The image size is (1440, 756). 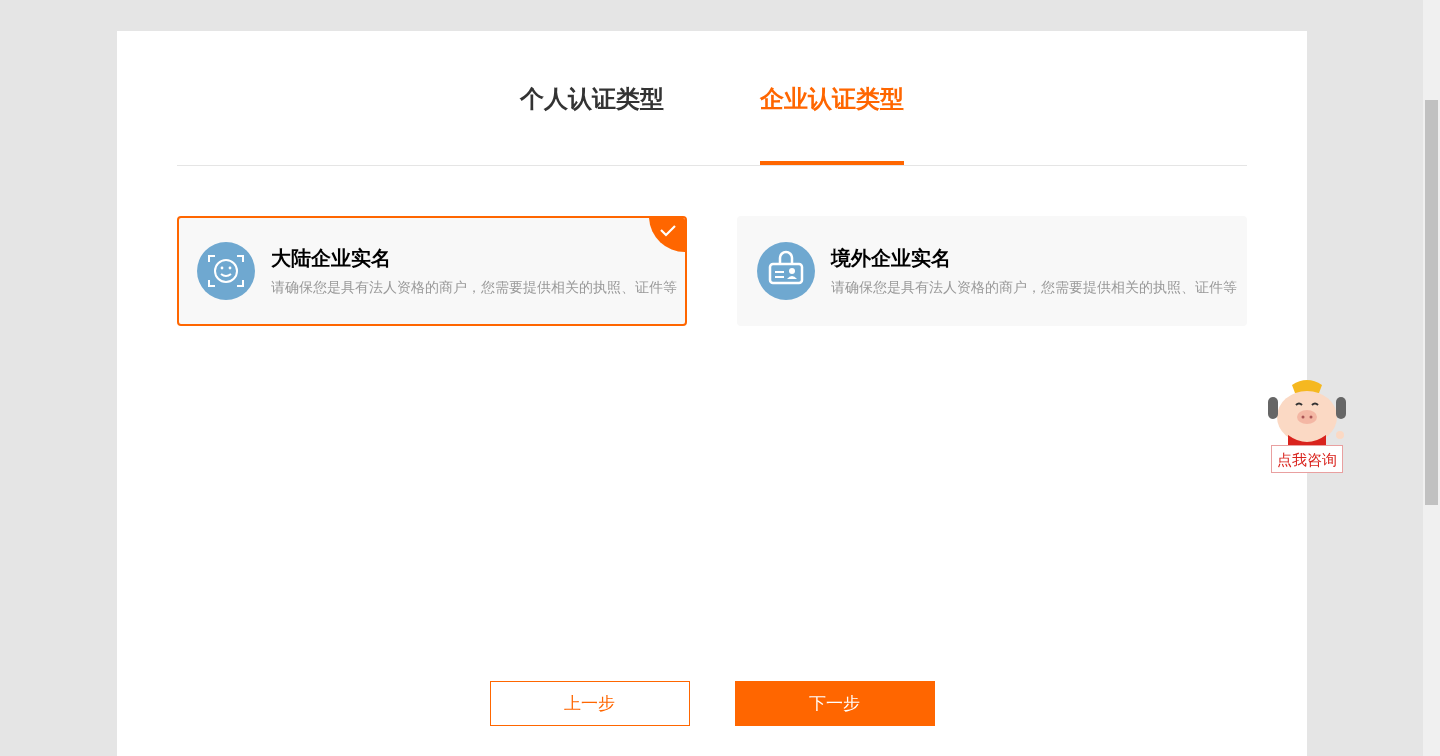 What do you see at coordinates (992, 271) in the screenshot?
I see `option-card: 境外企业实名 请确保您是具有法人资格的商户，您需要提供相关的执照、证件等` at bounding box center [992, 271].